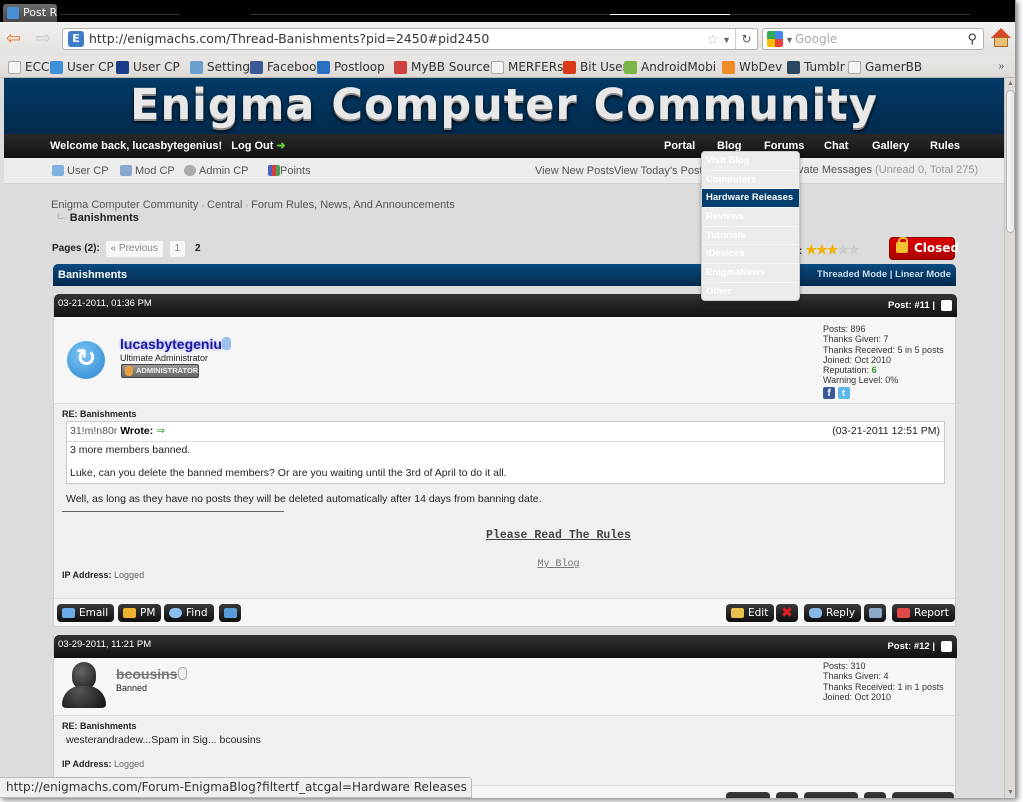 Image resolution: width=1023 pixels, height=802 pixels. I want to click on reply-button: Reply, so click(833, 613).